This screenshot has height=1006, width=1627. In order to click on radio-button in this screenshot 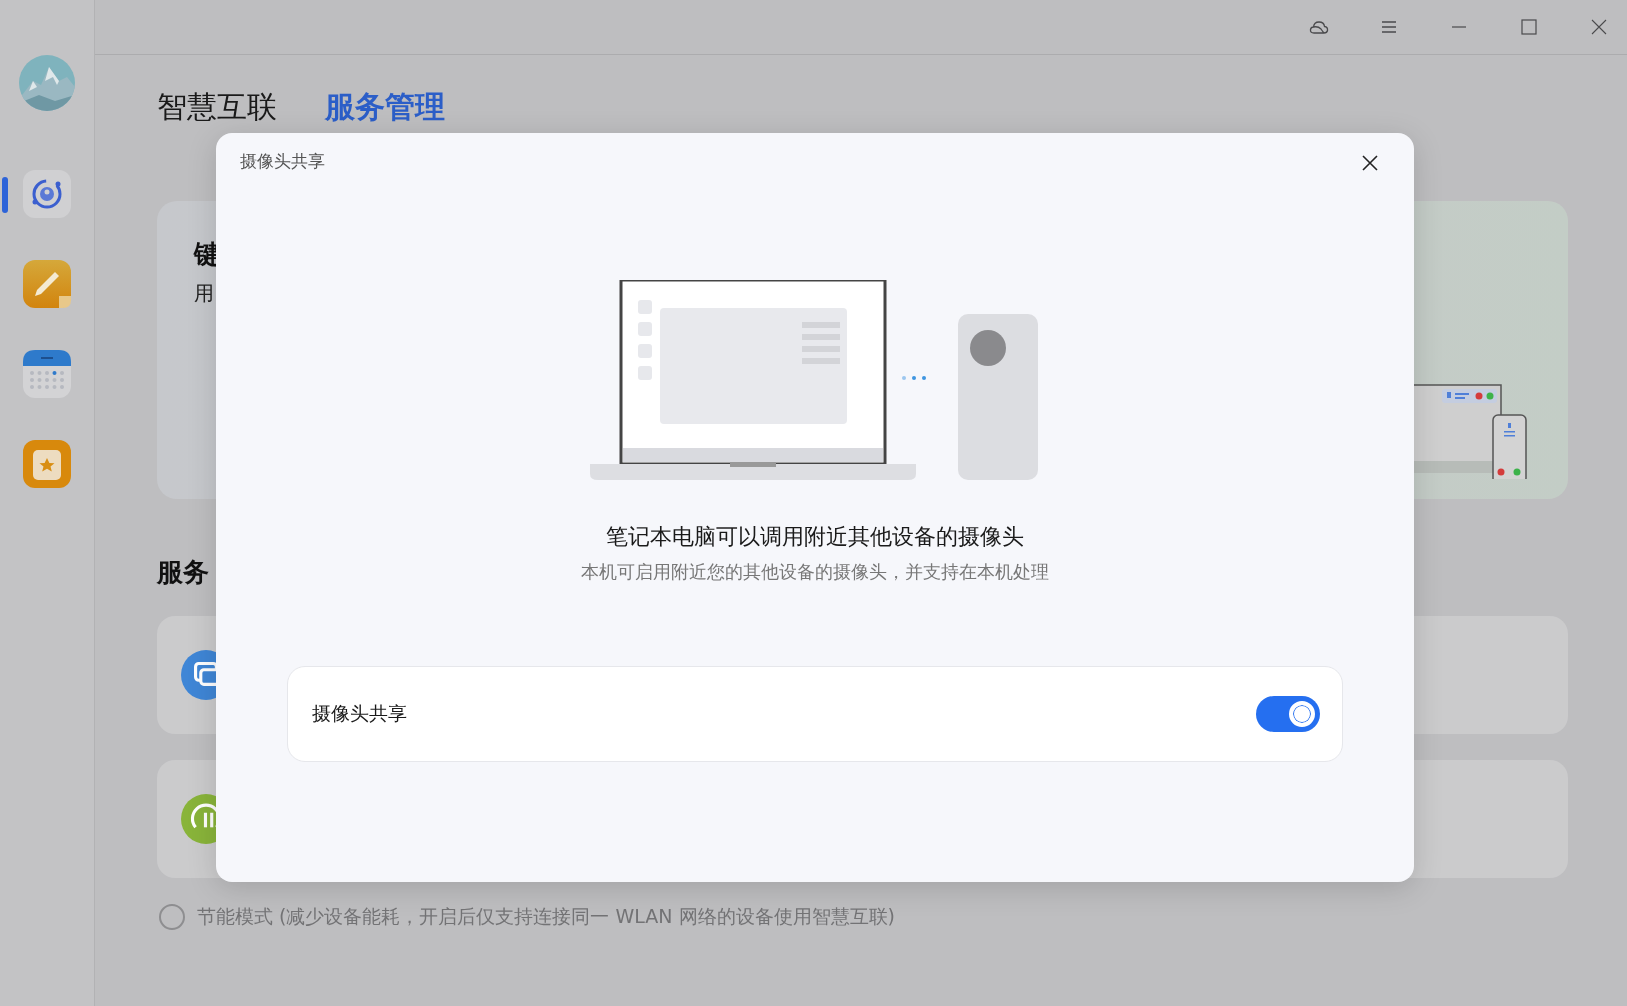, I will do `click(172, 917)`.